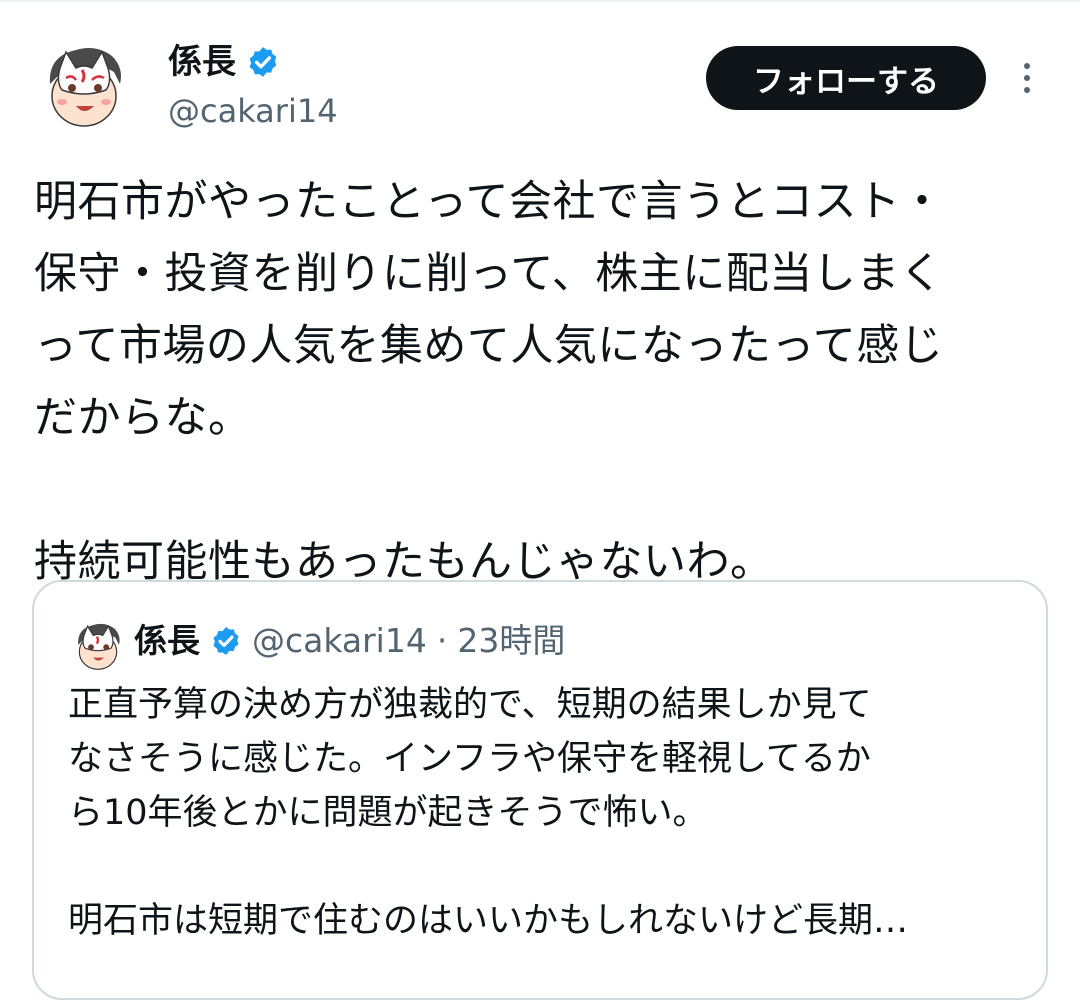 The image size is (1080, 1000). I want to click on top-divider, so click(540, 1).